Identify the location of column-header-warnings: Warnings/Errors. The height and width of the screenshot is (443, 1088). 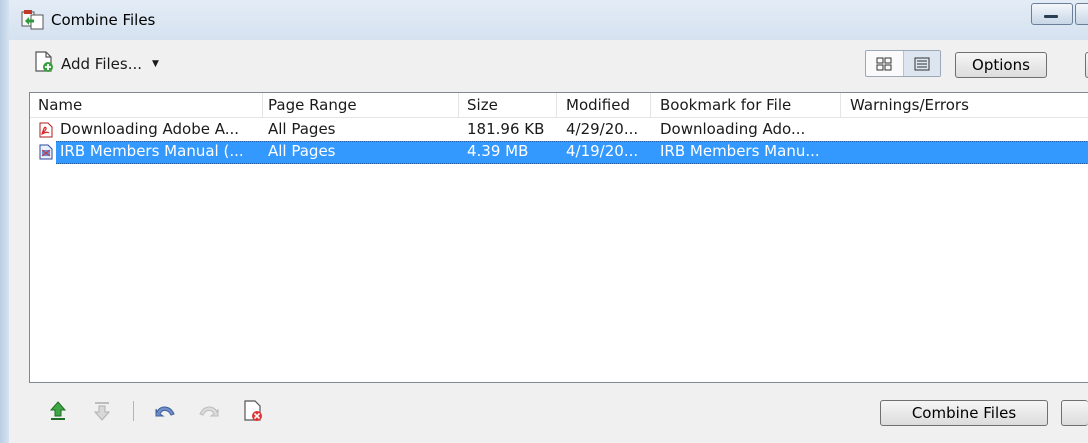
(909, 105).